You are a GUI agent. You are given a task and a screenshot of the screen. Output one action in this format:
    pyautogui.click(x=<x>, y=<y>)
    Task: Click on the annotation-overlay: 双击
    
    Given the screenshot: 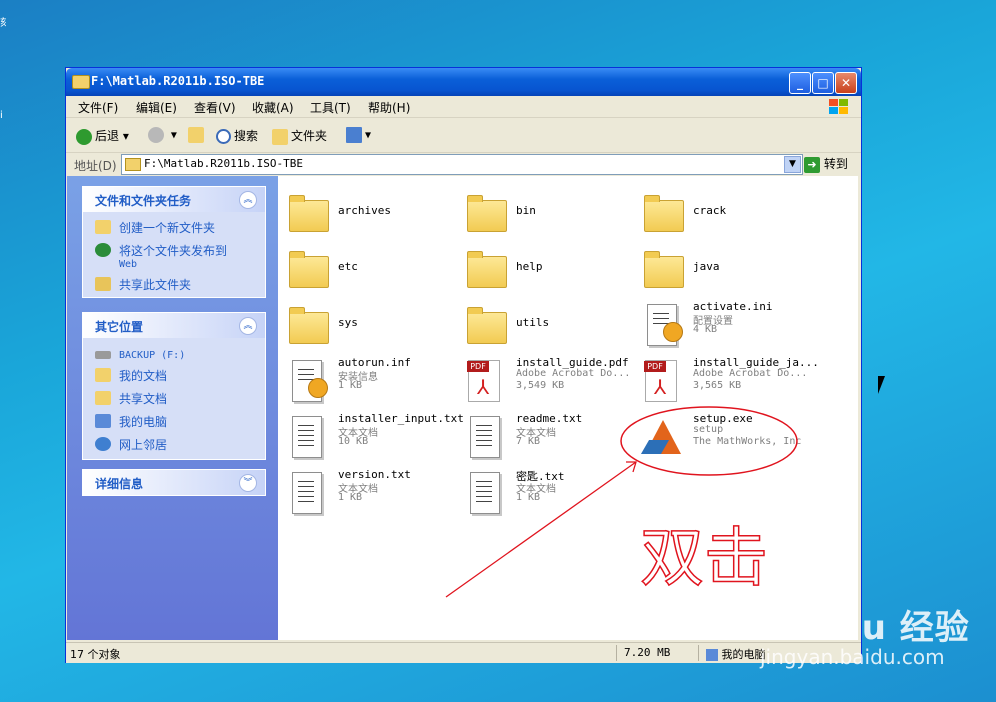 What is the action you would take?
    pyautogui.click(x=621, y=502)
    